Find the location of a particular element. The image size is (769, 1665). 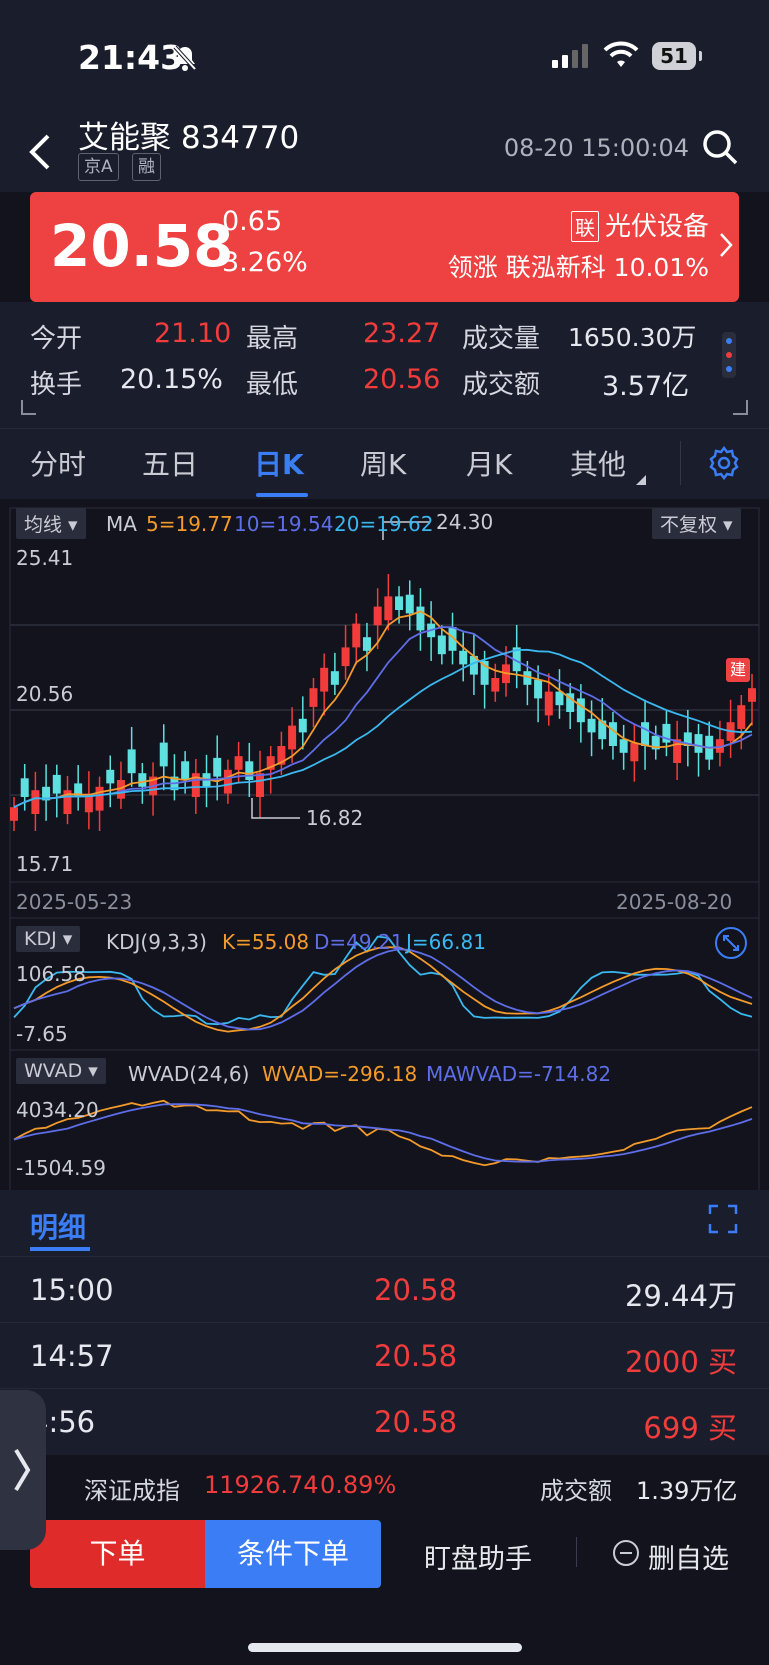

kdj-dropdown: KDJ ▾ is located at coordinates (48, 939).